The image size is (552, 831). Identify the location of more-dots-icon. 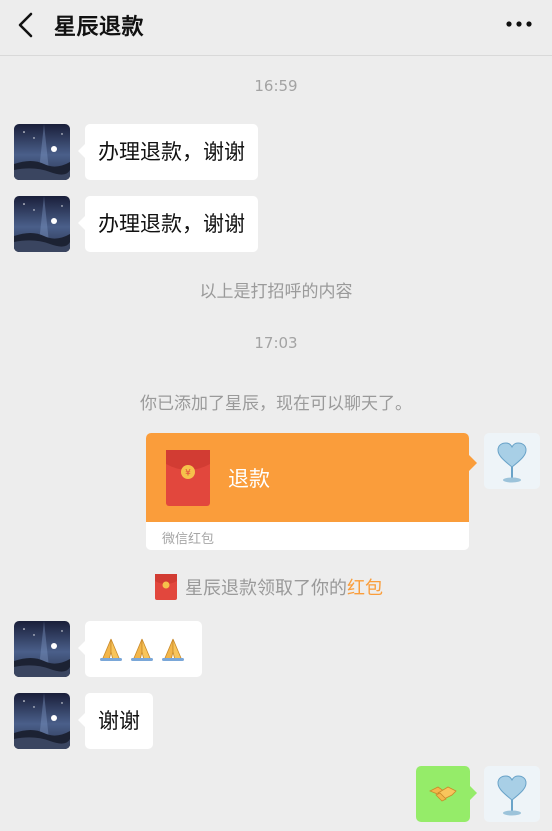
(519, 24).